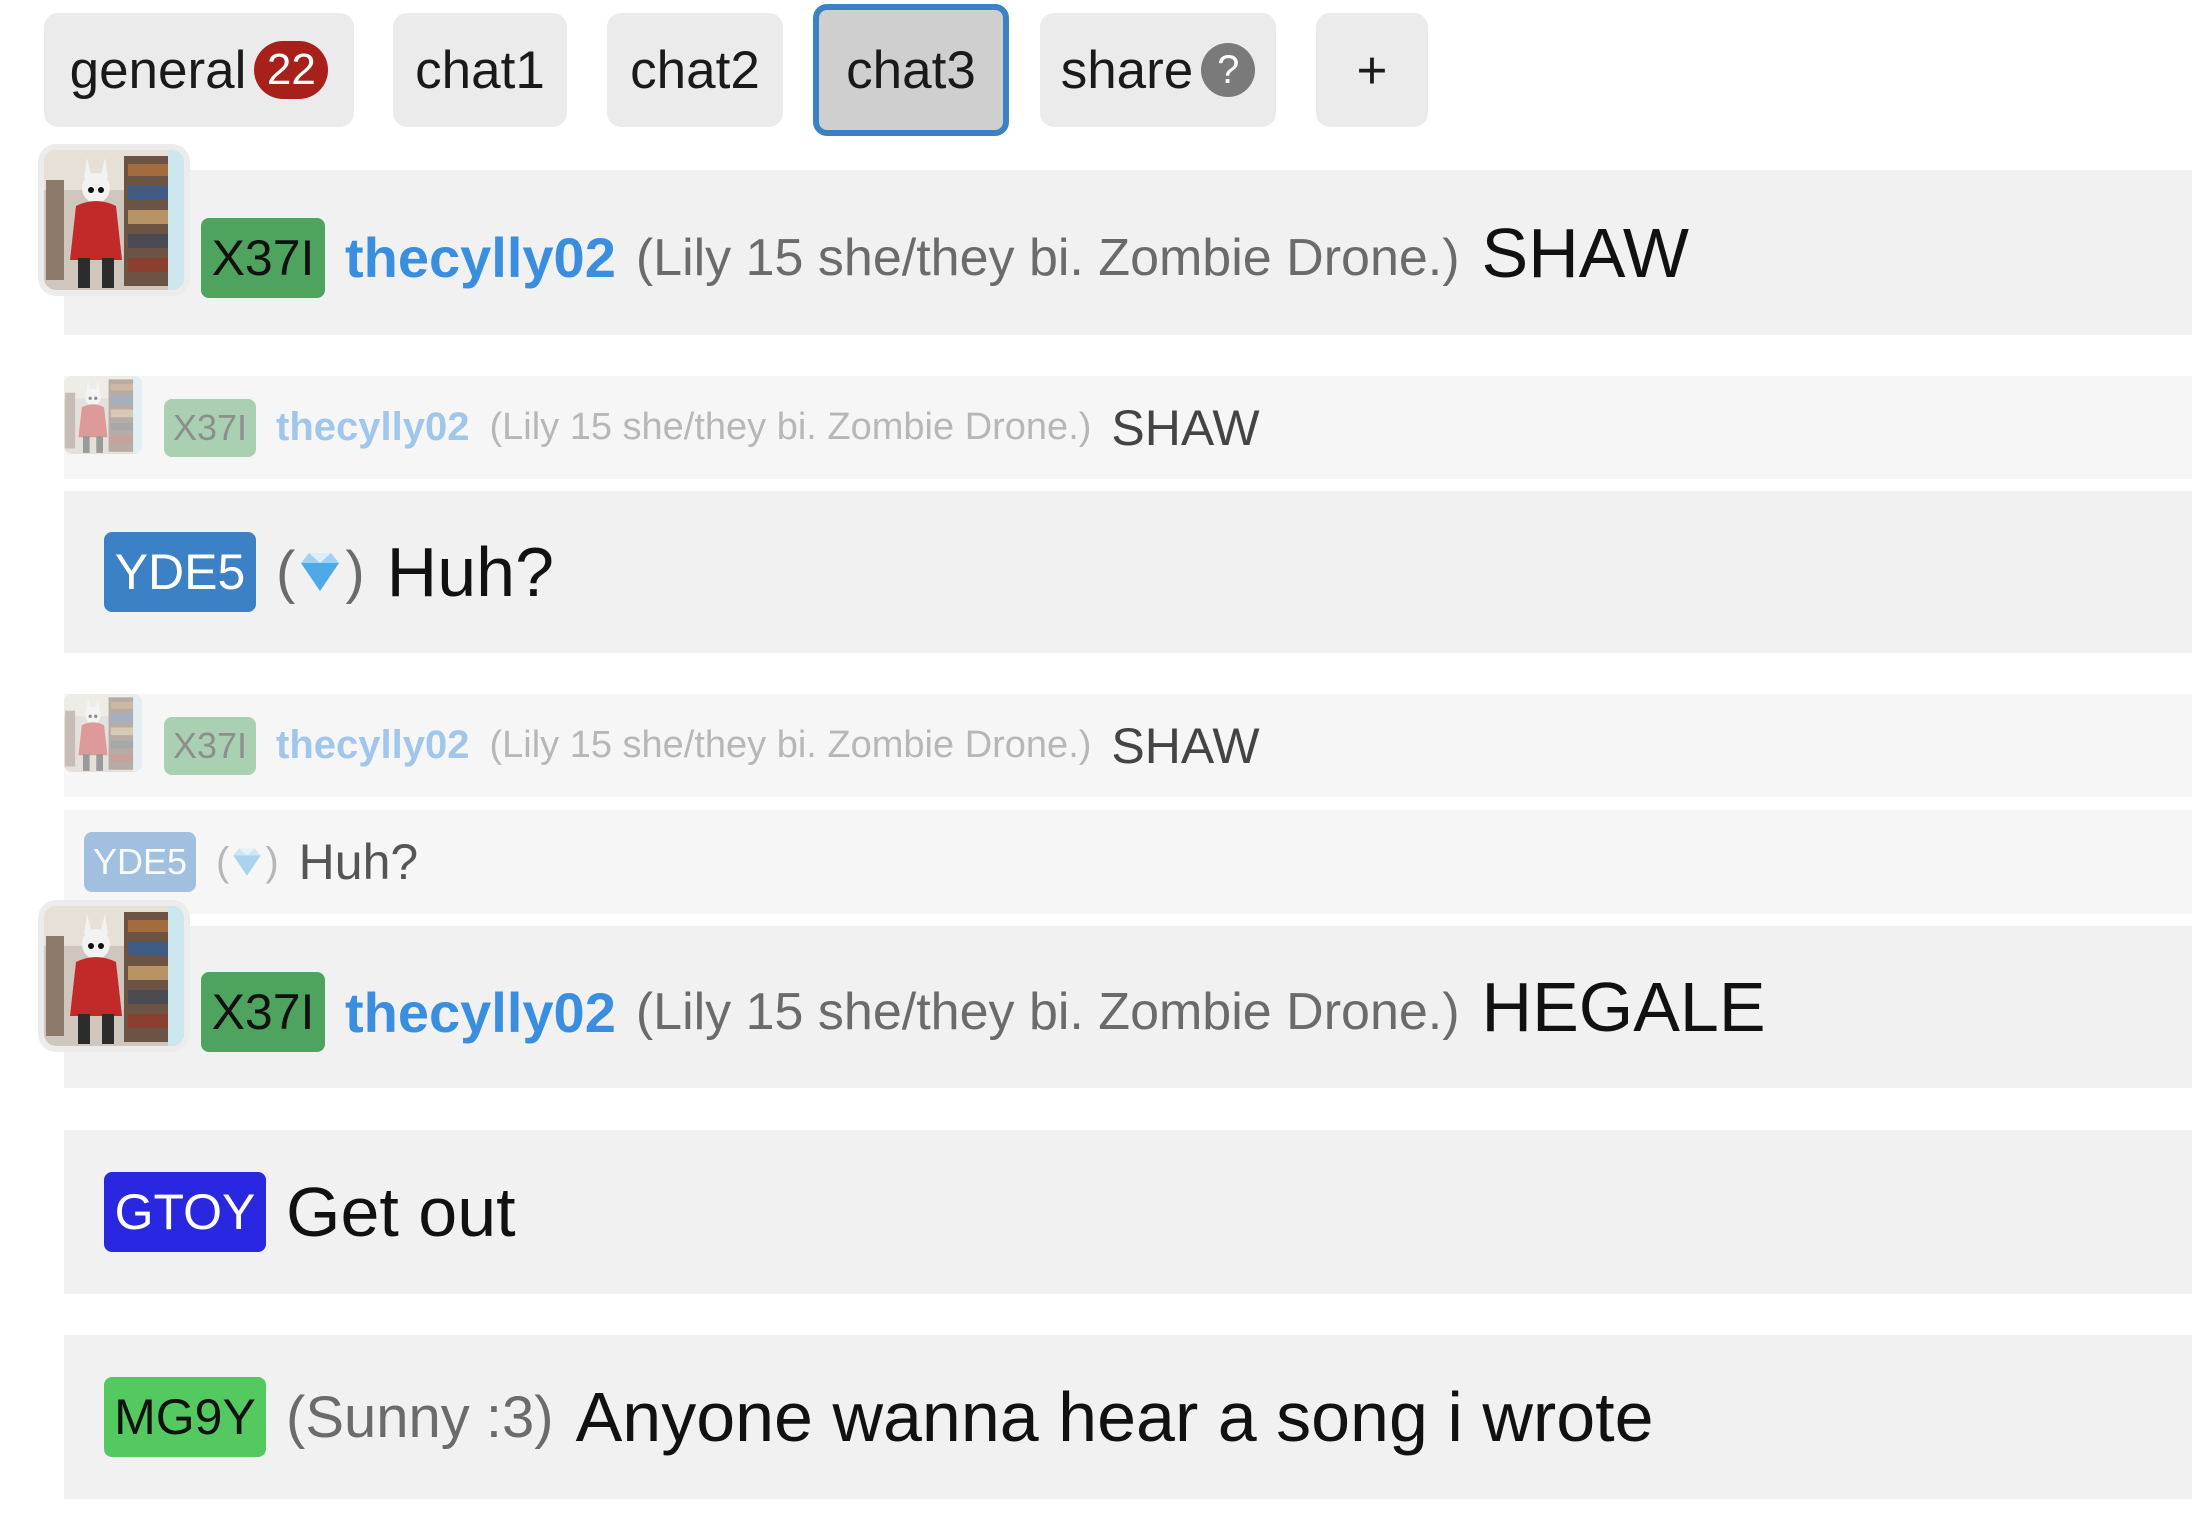 This screenshot has height=1528, width=2192. What do you see at coordinates (420, 1417) in the screenshot?
I see `user-bio: (Sunny :3)` at bounding box center [420, 1417].